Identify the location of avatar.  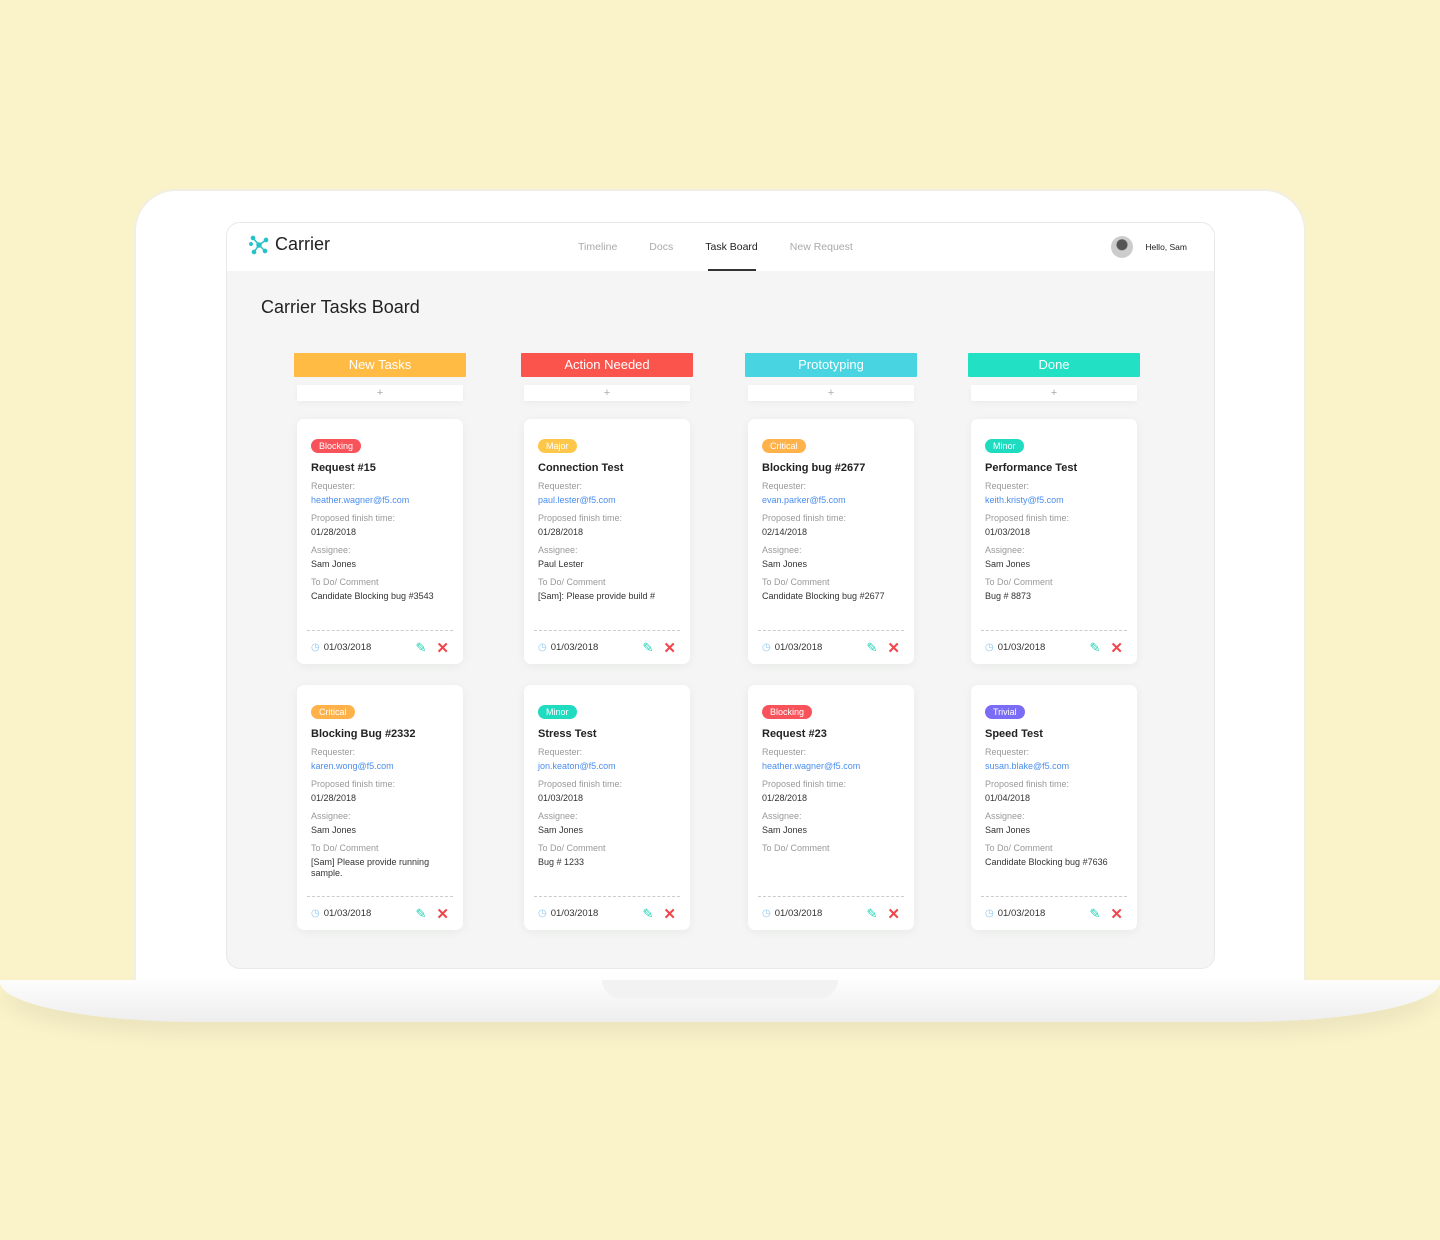
(1122, 247).